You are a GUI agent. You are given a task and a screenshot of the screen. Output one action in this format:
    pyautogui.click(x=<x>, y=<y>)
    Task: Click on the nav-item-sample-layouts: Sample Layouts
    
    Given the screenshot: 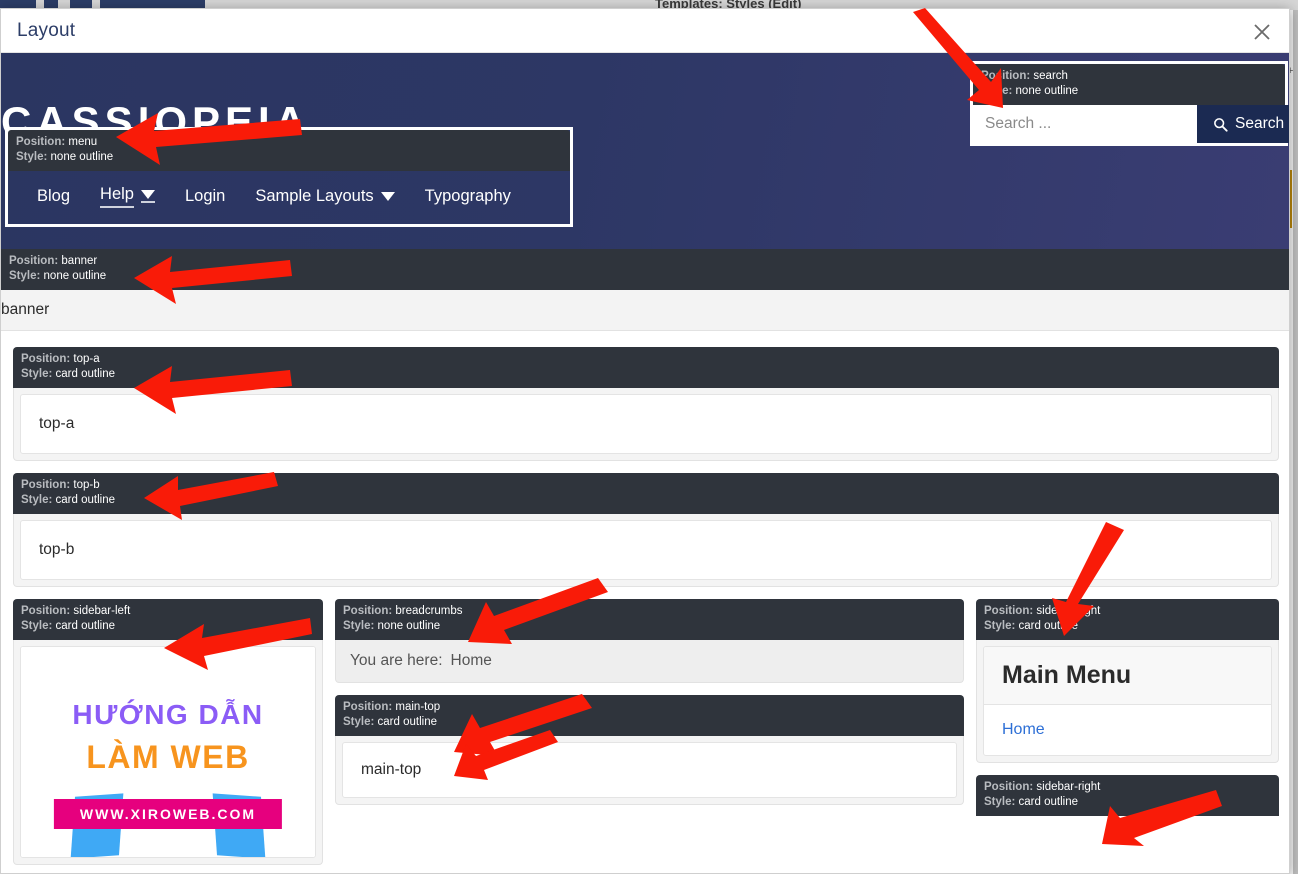 What is the action you would take?
    pyautogui.click(x=324, y=196)
    